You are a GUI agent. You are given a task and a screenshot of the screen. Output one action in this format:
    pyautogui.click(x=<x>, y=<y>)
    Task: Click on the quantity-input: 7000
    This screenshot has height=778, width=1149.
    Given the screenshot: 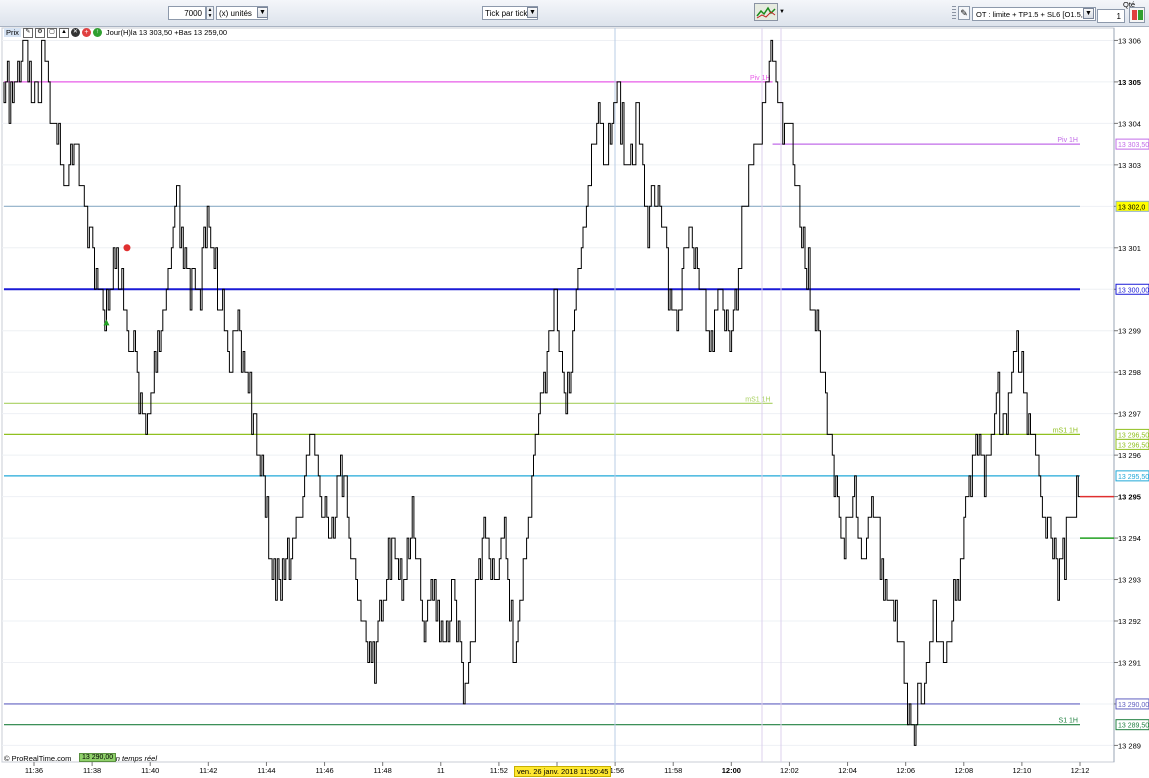 What is the action you would take?
    pyautogui.click(x=187, y=13)
    